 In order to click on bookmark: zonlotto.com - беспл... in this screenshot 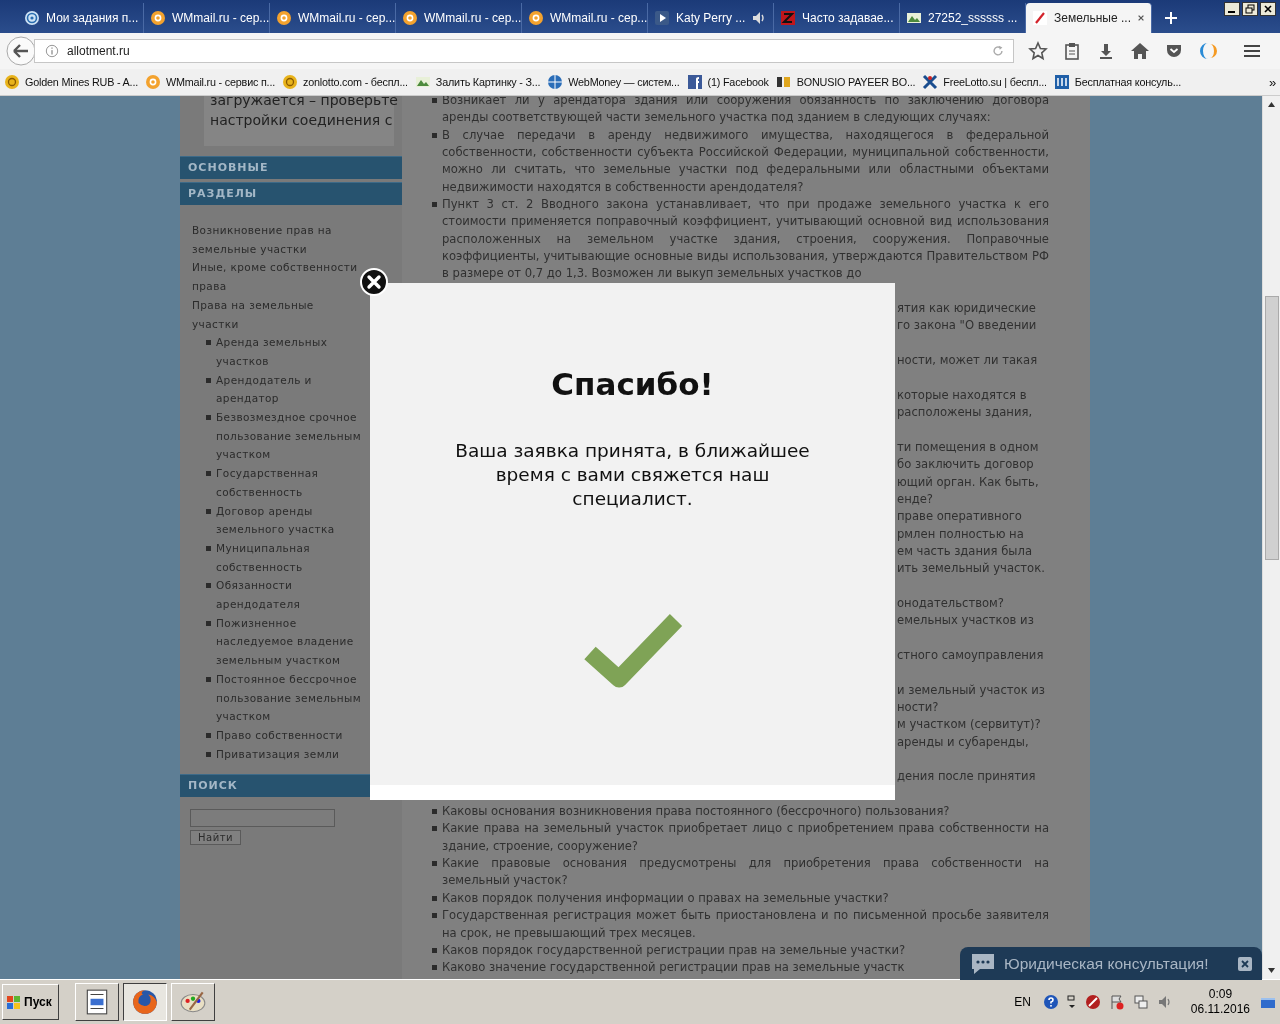, I will do `click(345, 82)`.